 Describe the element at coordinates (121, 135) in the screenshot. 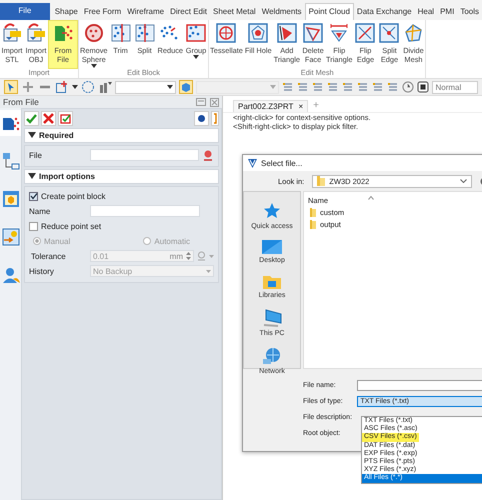

I see `section-header: Required` at that location.